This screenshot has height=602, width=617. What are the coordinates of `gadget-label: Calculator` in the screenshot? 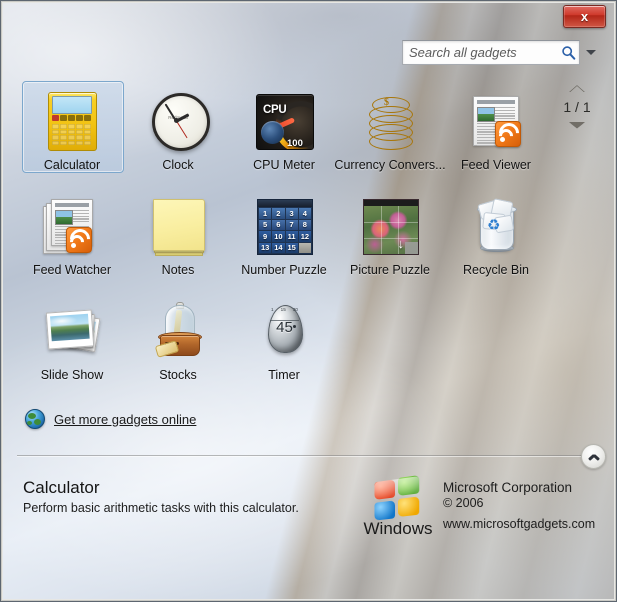 It's located at (72, 165).